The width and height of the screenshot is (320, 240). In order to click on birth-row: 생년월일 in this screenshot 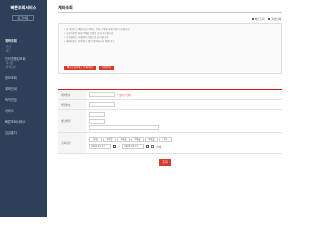, I will do `click(170, 121)`.